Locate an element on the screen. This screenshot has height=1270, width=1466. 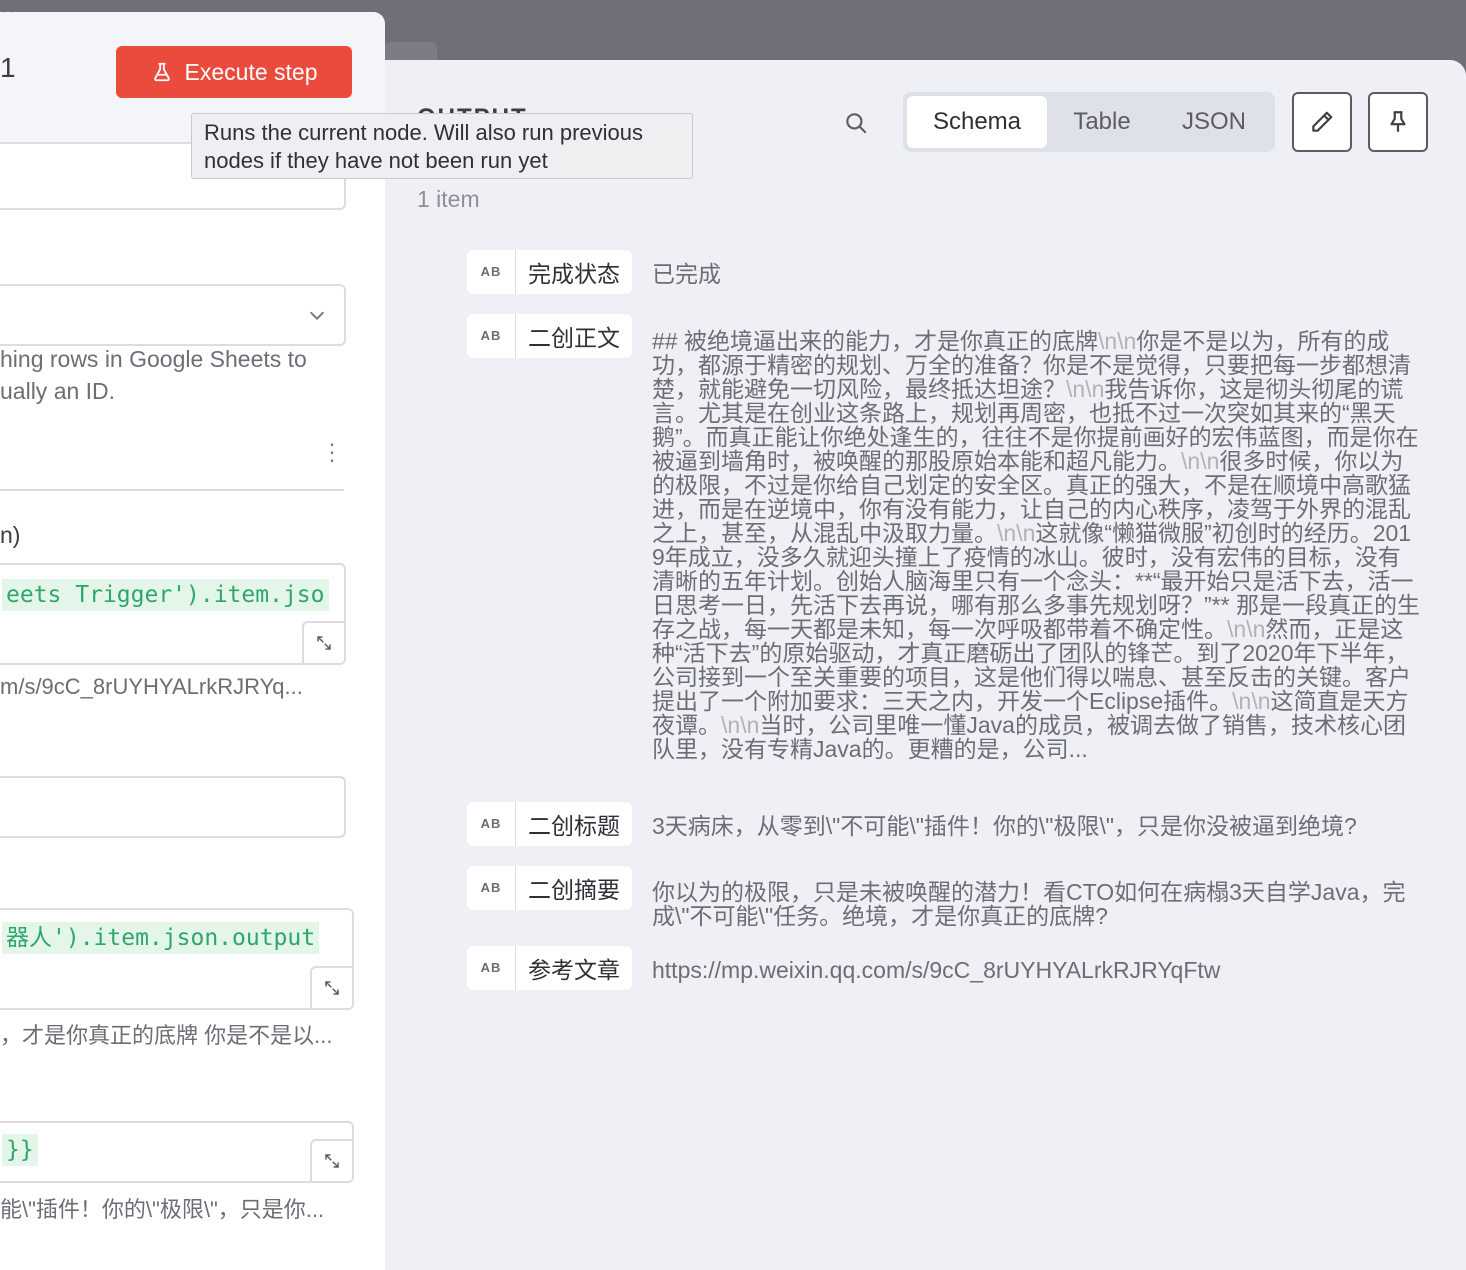
execute-step-label: Execute step is located at coordinates (251, 71).